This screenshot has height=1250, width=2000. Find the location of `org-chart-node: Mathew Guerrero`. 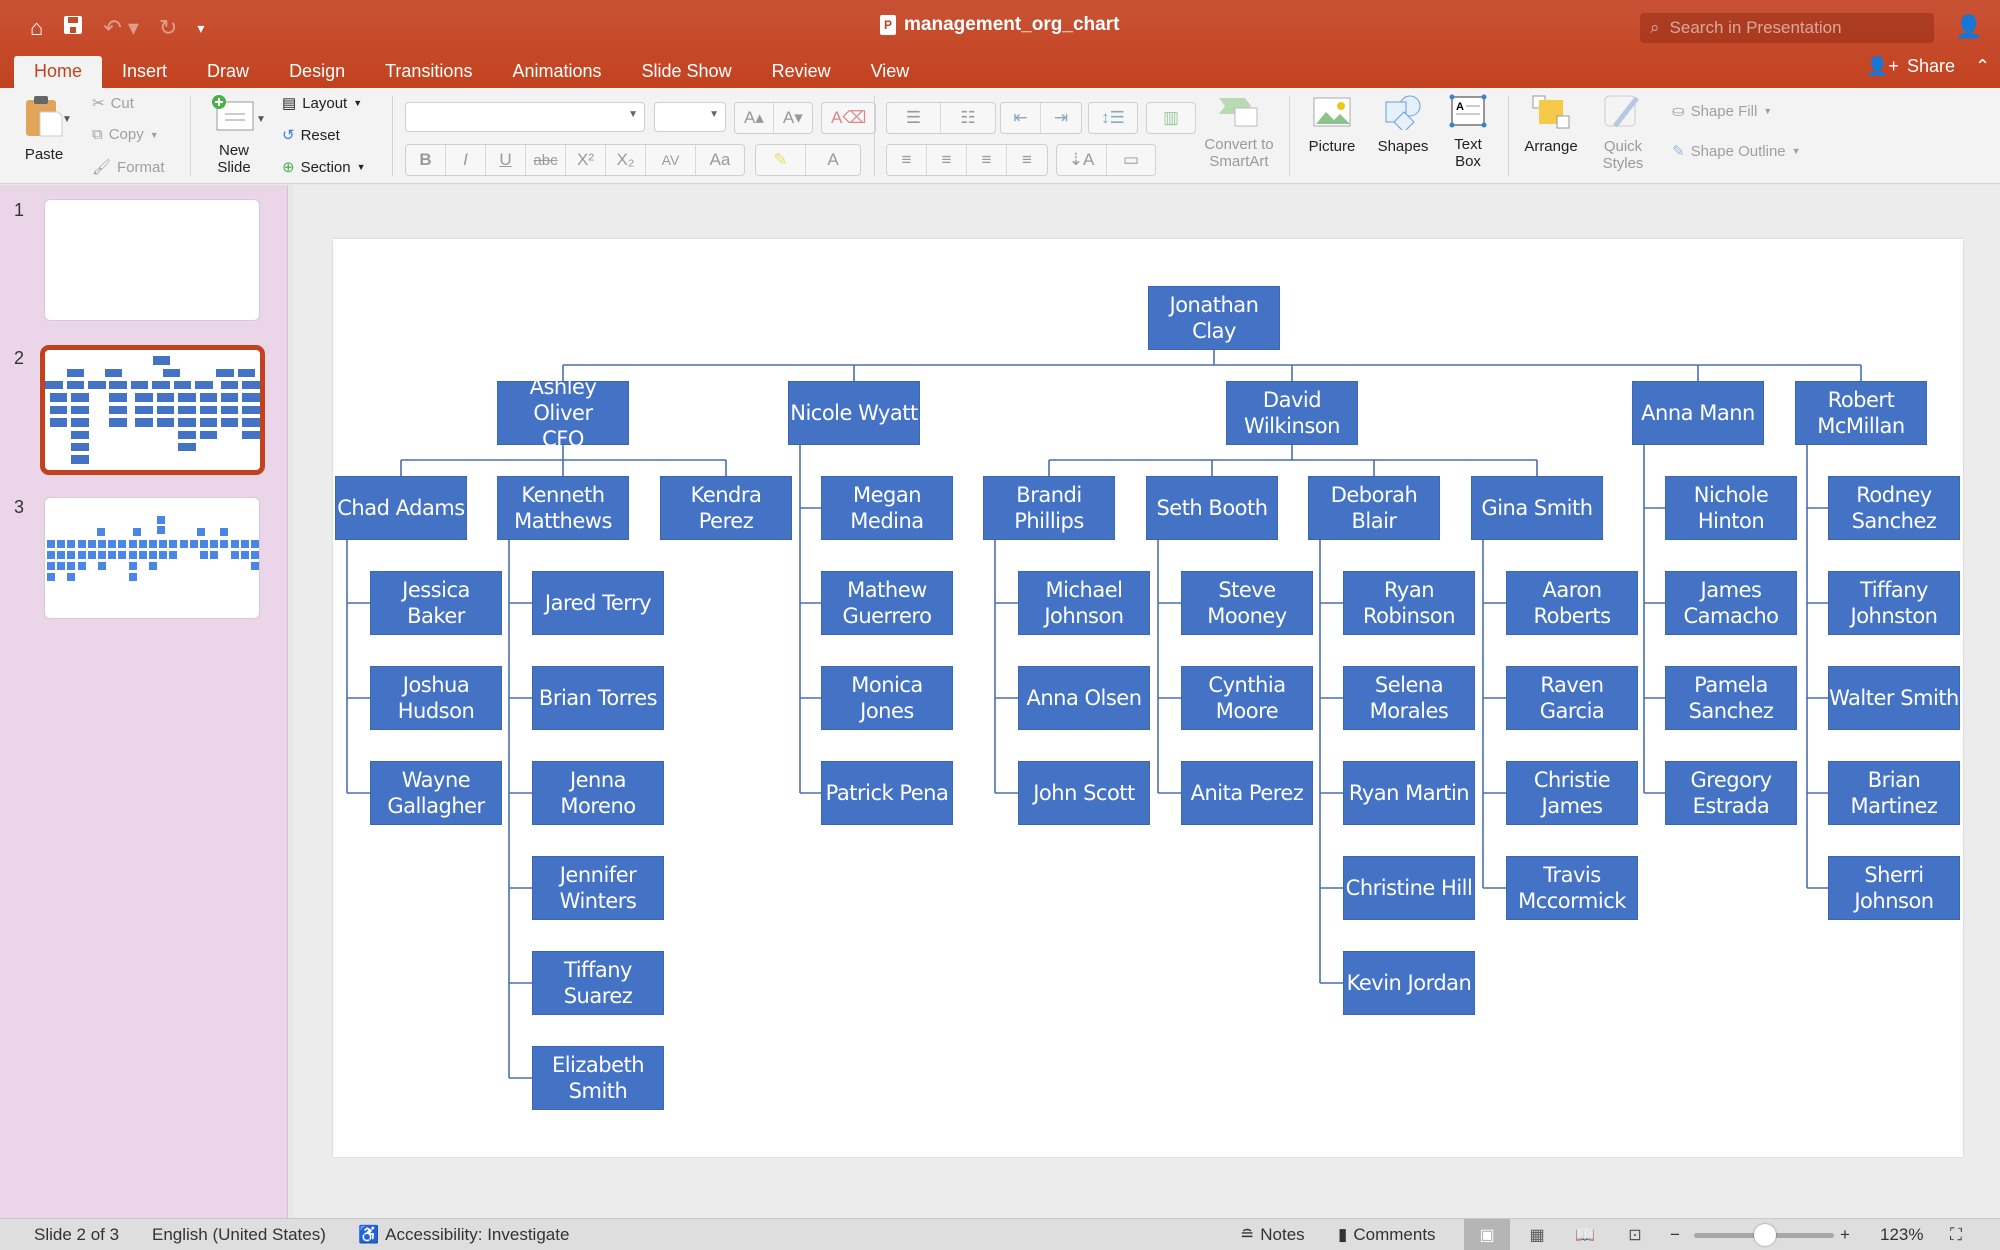

org-chart-node: Mathew Guerrero is located at coordinates (887, 603).